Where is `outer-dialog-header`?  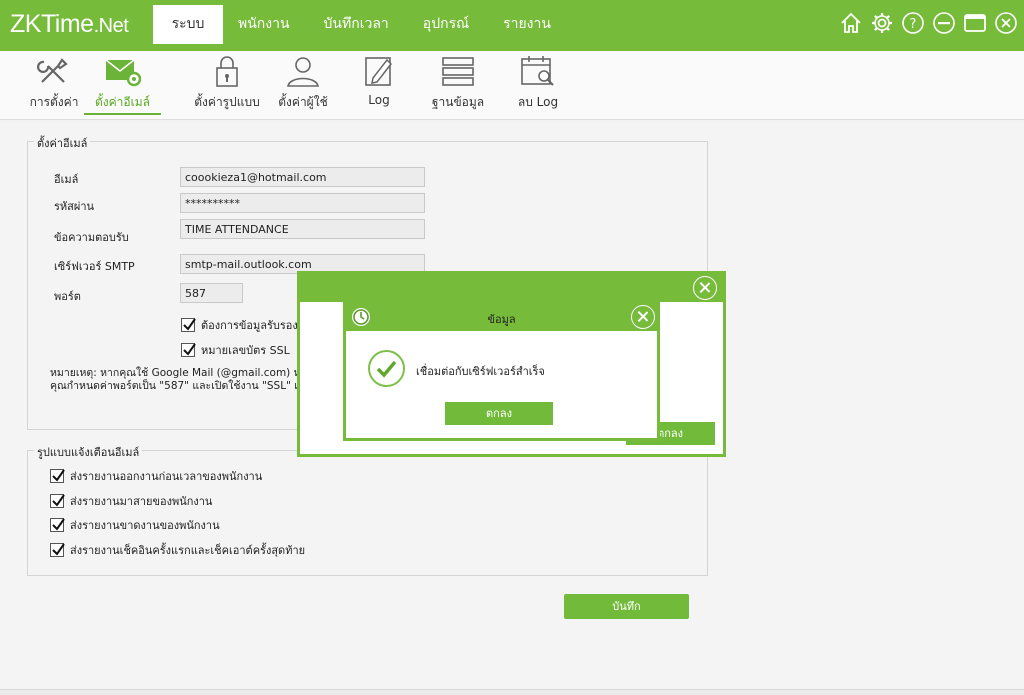 outer-dialog-header is located at coordinates (511, 288).